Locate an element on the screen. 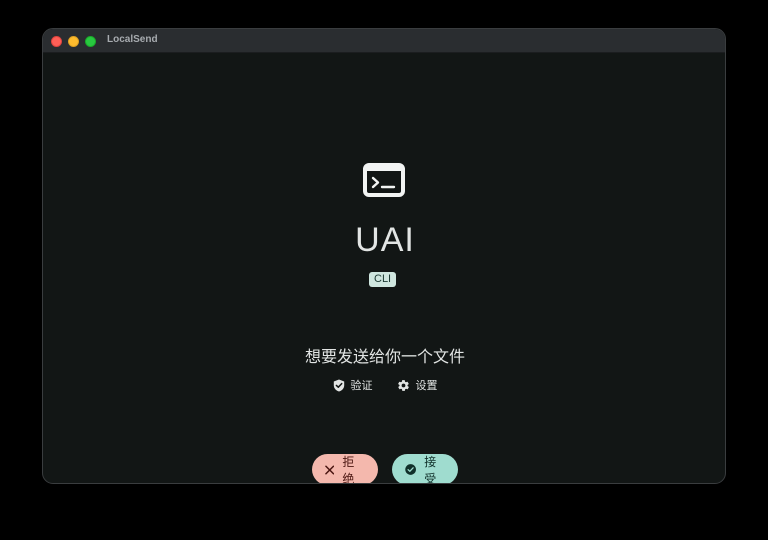  verify-link: 验证 is located at coordinates (353, 385).